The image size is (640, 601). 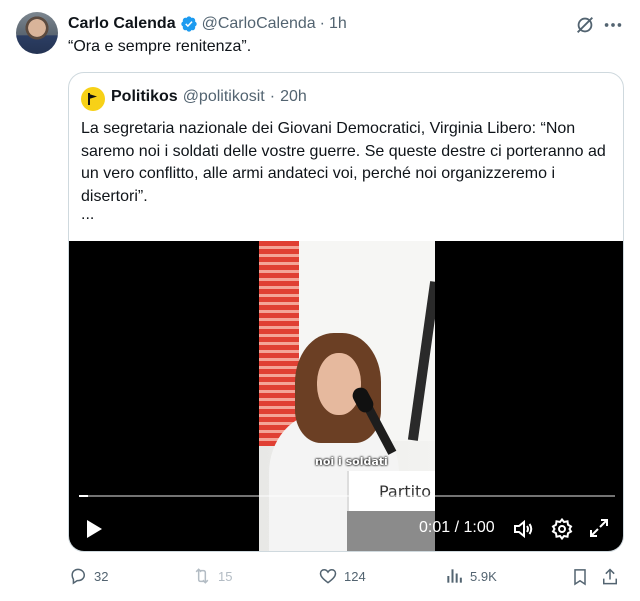 I want to click on quoted-header: Politikos @politikosit · 20h, so click(x=209, y=97).